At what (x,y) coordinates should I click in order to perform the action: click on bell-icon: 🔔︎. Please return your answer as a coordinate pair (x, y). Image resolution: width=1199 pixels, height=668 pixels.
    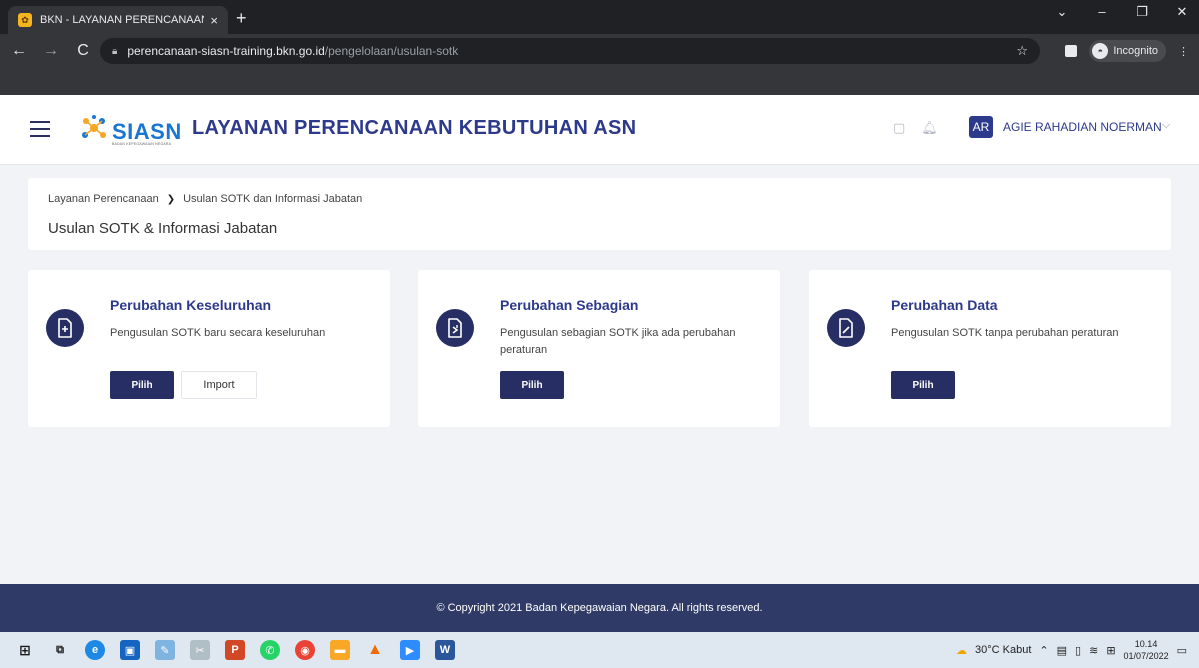
    Looking at the image, I should click on (929, 128).